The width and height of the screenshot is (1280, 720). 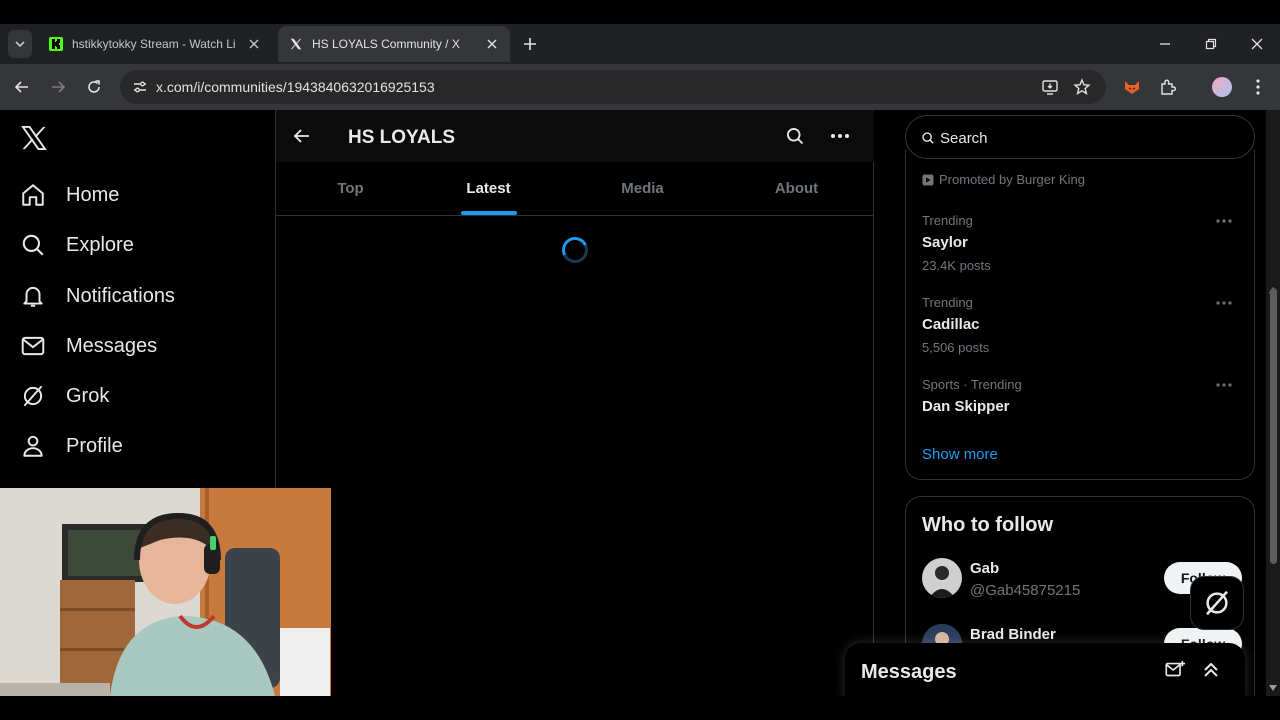 I want to click on plus-icon, so click(x=530, y=44).